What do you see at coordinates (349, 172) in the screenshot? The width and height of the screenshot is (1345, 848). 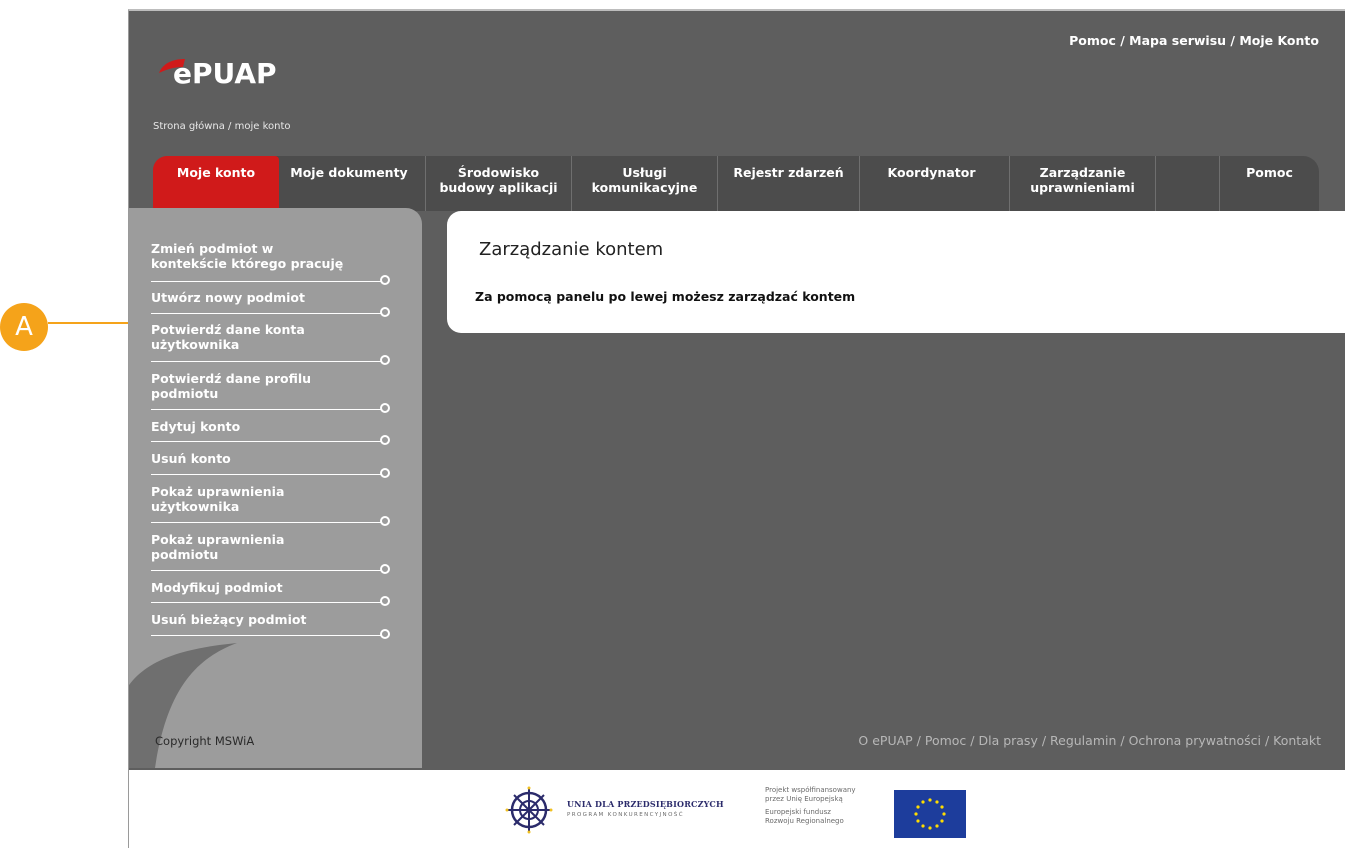 I see `tab-label: Moje dokumenty` at bounding box center [349, 172].